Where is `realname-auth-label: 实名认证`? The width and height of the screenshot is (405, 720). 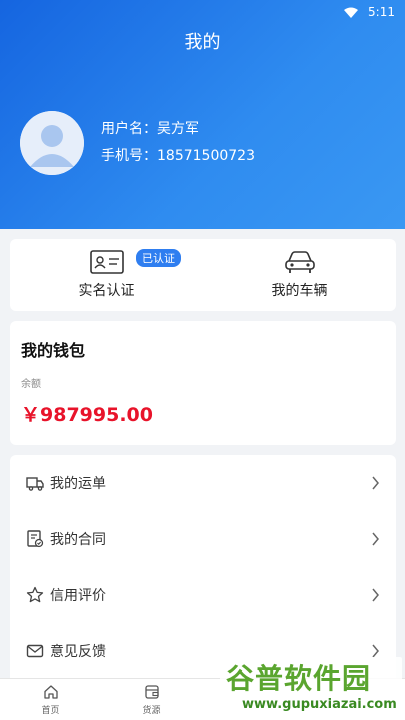
realname-auth-label: 实名认证 is located at coordinates (106, 291).